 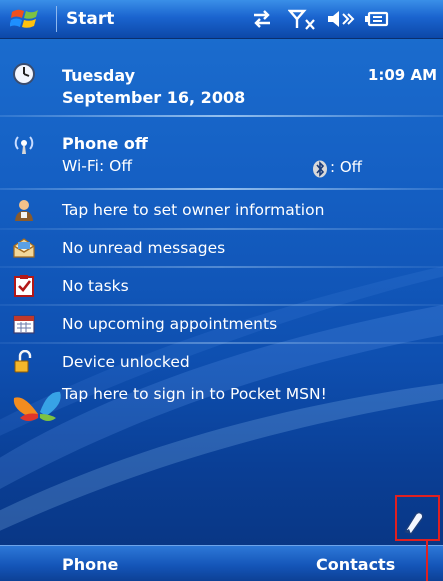 I want to click on input-panel-icon, so click(x=414, y=522).